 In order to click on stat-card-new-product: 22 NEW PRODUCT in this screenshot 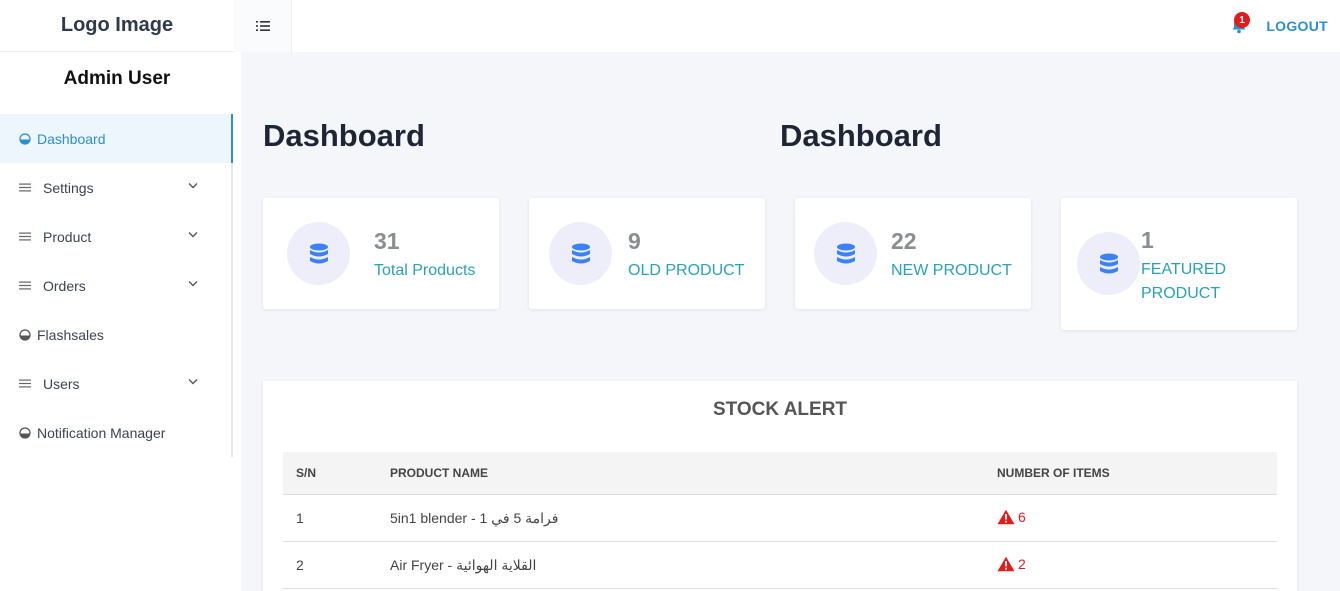, I will do `click(913, 253)`.